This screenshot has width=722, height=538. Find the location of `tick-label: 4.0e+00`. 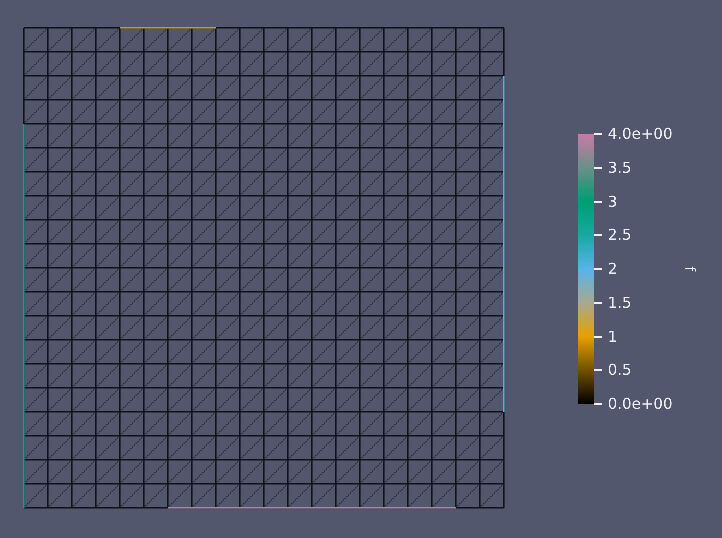

tick-label: 4.0e+00 is located at coordinates (640, 134).